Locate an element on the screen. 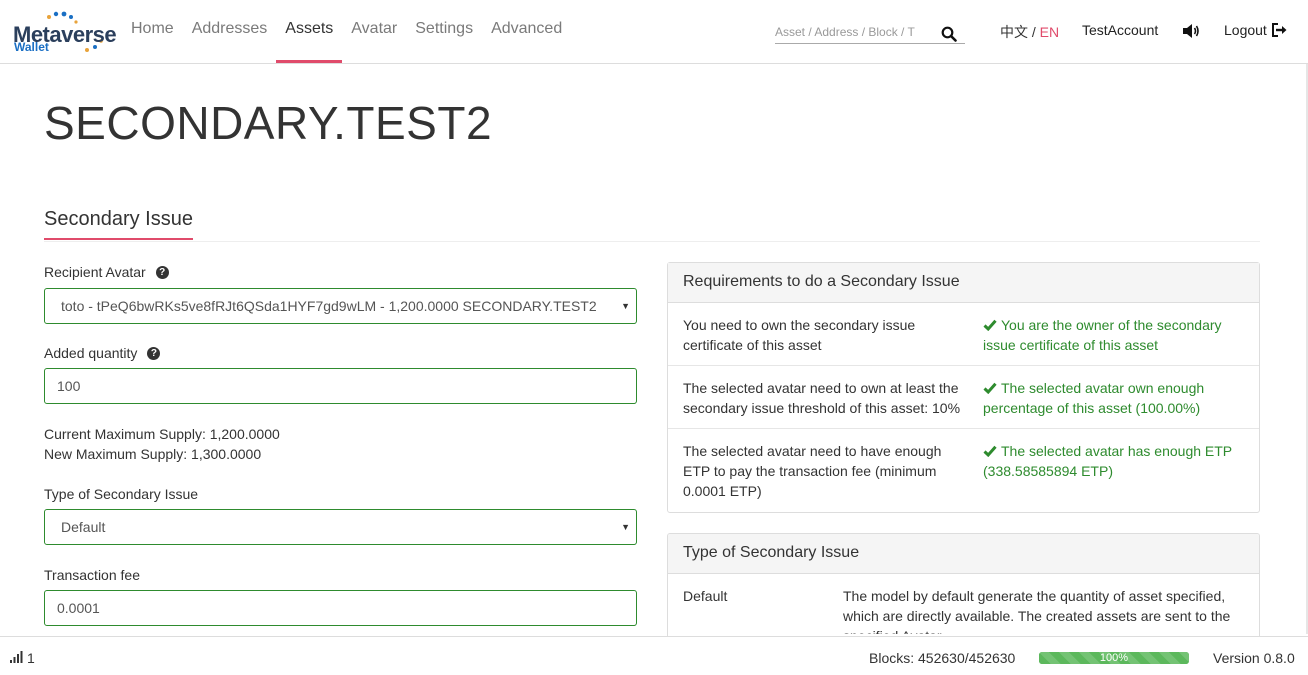 Image resolution: width=1308 pixels, height=675 pixels. recipient-avatar-label-text: Recipient Avatar is located at coordinates (95, 272).